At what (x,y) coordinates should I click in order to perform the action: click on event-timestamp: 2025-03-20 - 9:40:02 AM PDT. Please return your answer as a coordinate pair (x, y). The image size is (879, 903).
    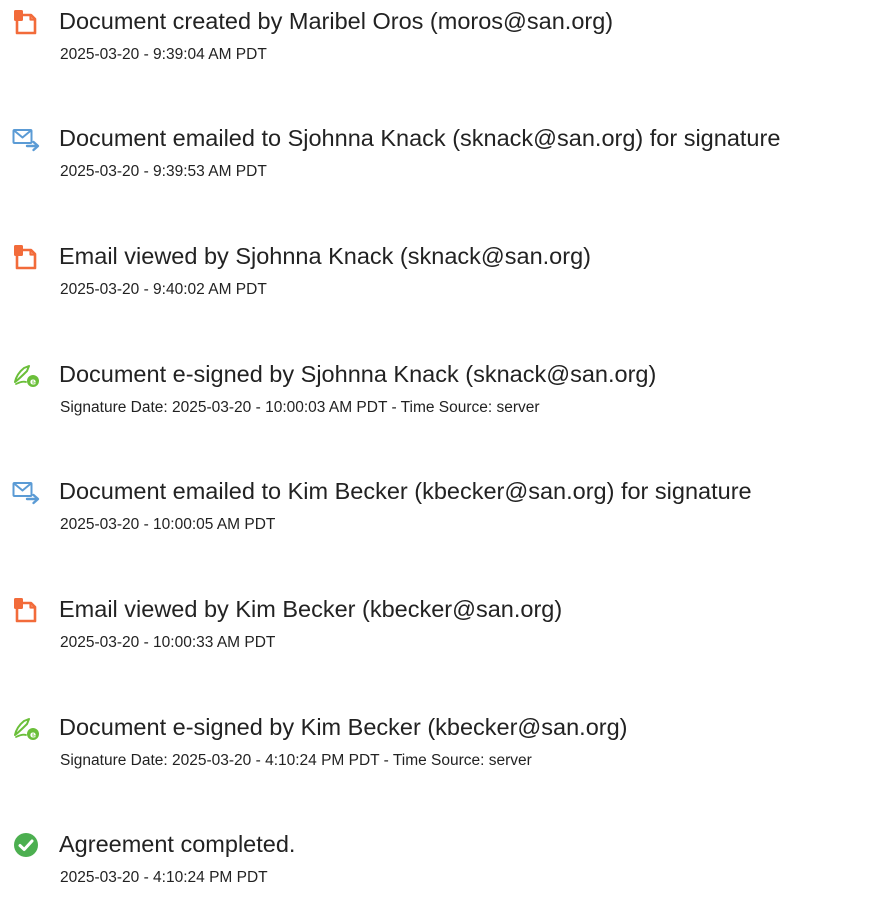
    Looking at the image, I should click on (163, 289).